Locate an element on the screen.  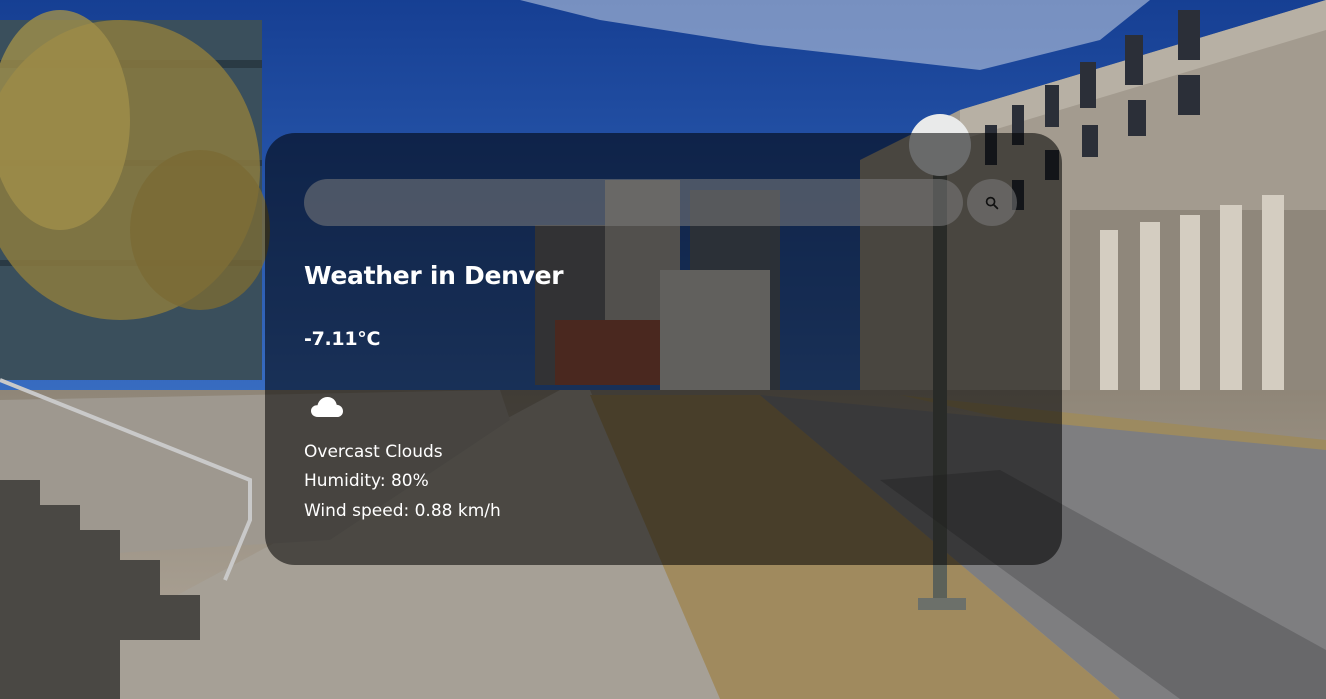
wind-speed: Wind speed: 0.88 km/h is located at coordinates (402, 511).